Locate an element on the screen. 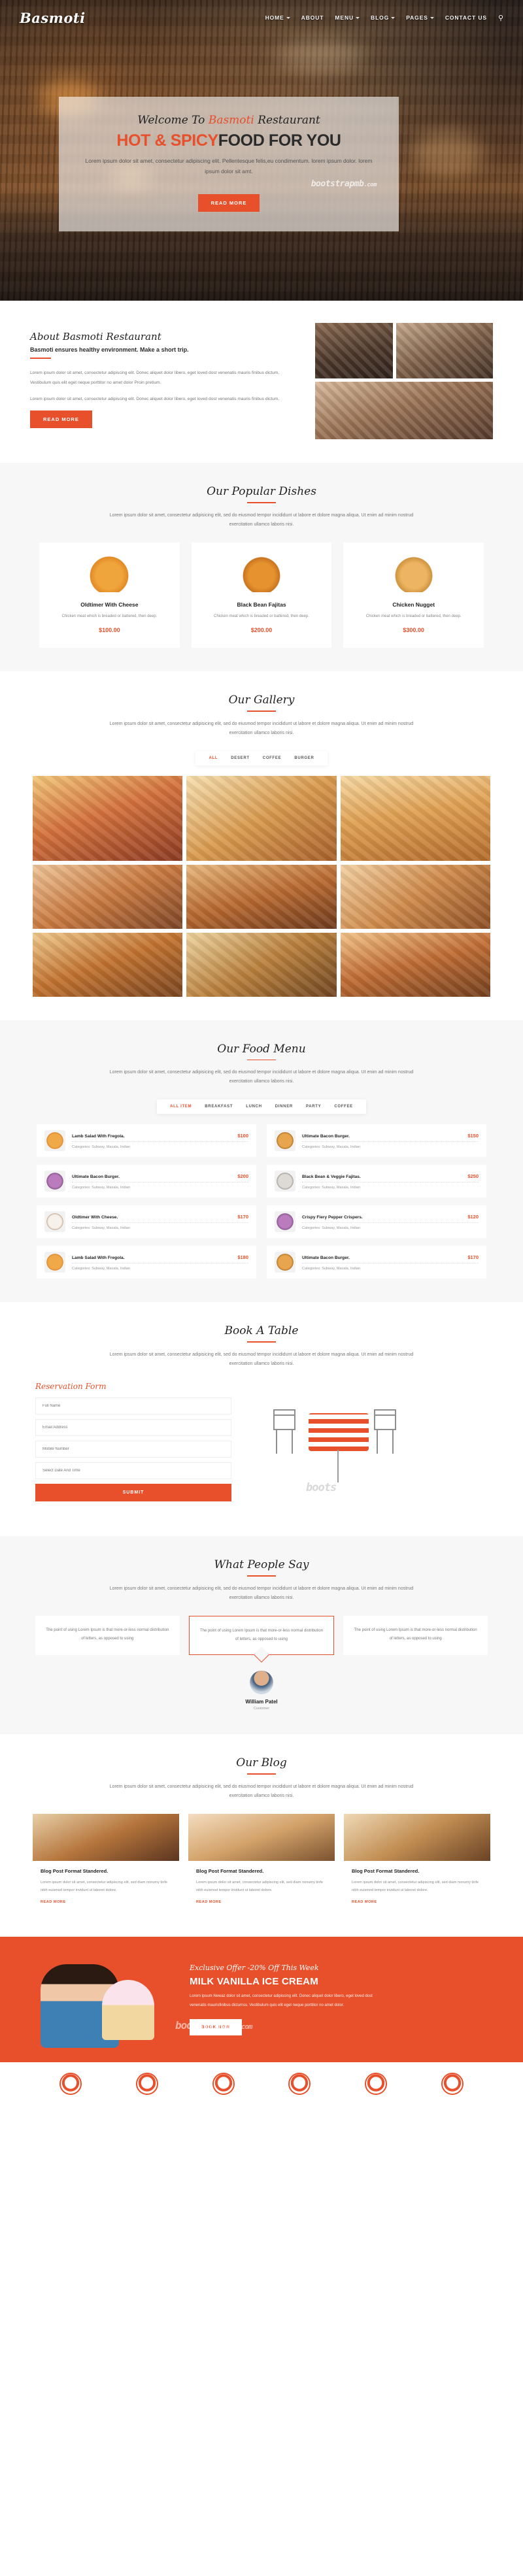  mobile-number-input is located at coordinates (133, 1449).